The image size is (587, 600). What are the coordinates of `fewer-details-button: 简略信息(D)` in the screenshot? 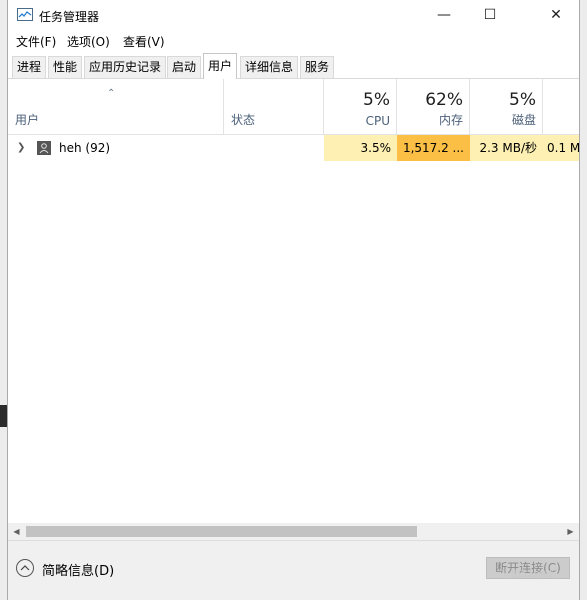 It's located at (78, 569).